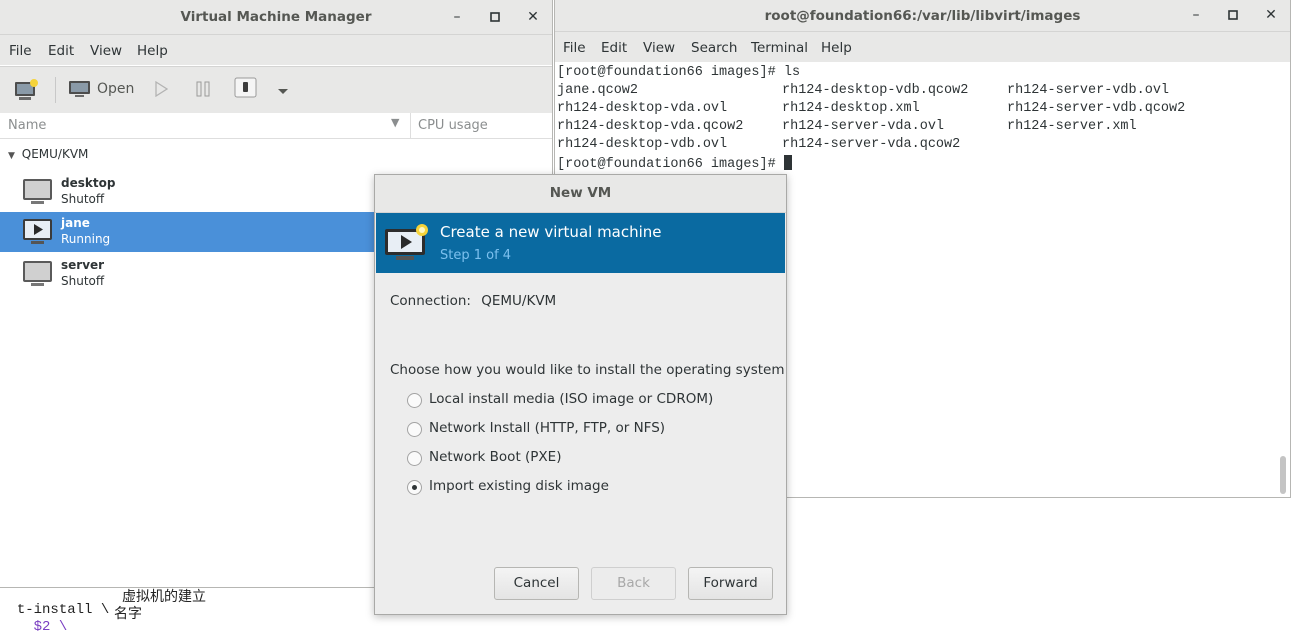  Describe the element at coordinates (276, 90) in the screenshot. I see `vmm-toolbar: Open` at that location.